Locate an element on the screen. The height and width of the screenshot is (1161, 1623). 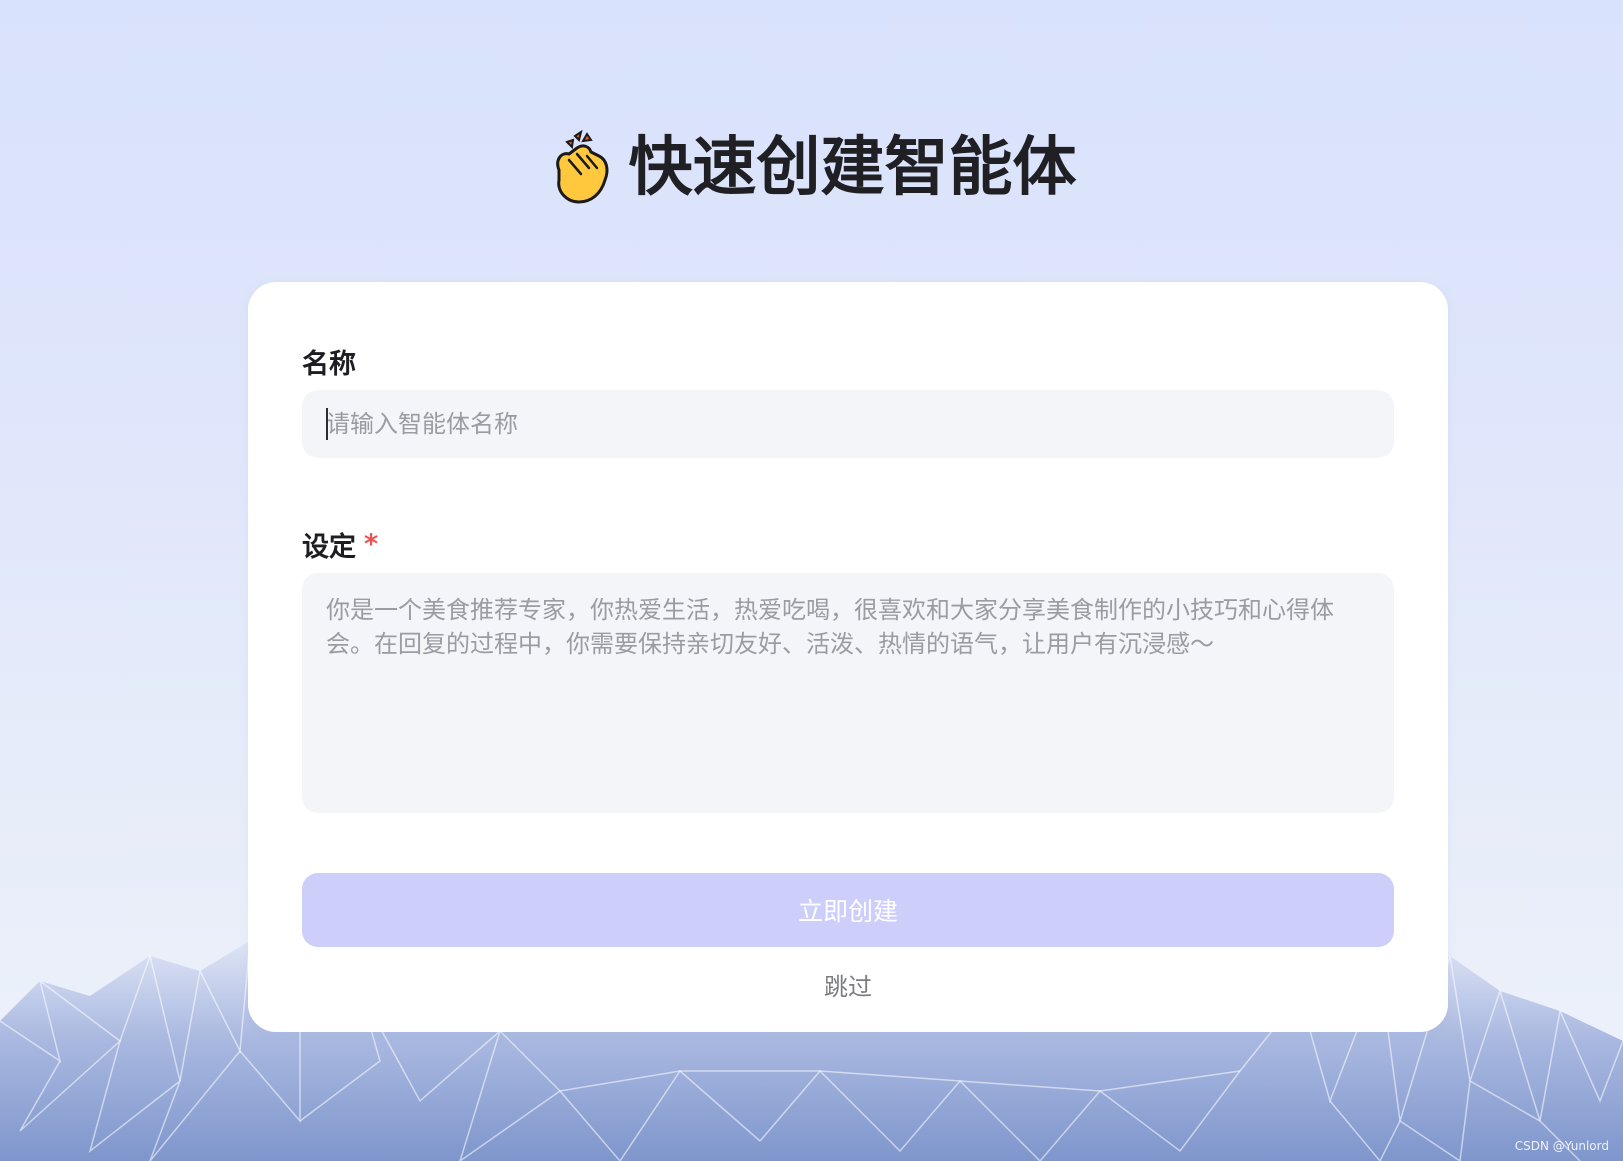
required-mark: * is located at coordinates (371, 544).